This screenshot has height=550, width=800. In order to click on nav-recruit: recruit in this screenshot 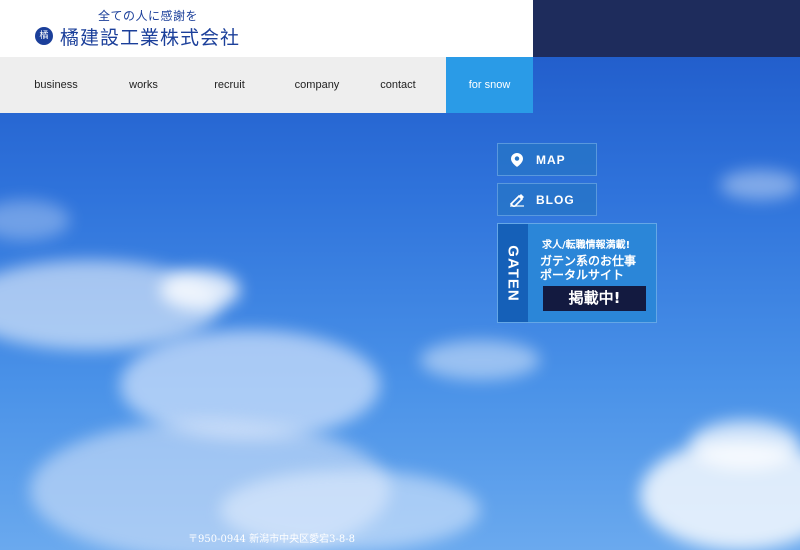, I will do `click(229, 85)`.